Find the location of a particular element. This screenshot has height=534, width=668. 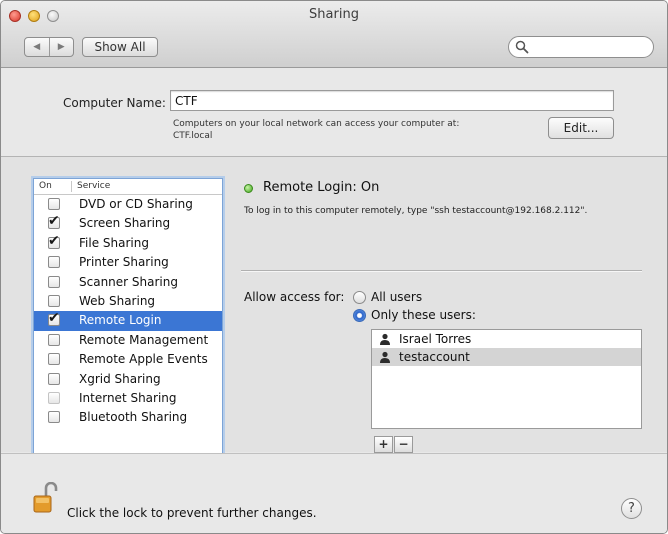

all-users-label: All users is located at coordinates (396, 297).